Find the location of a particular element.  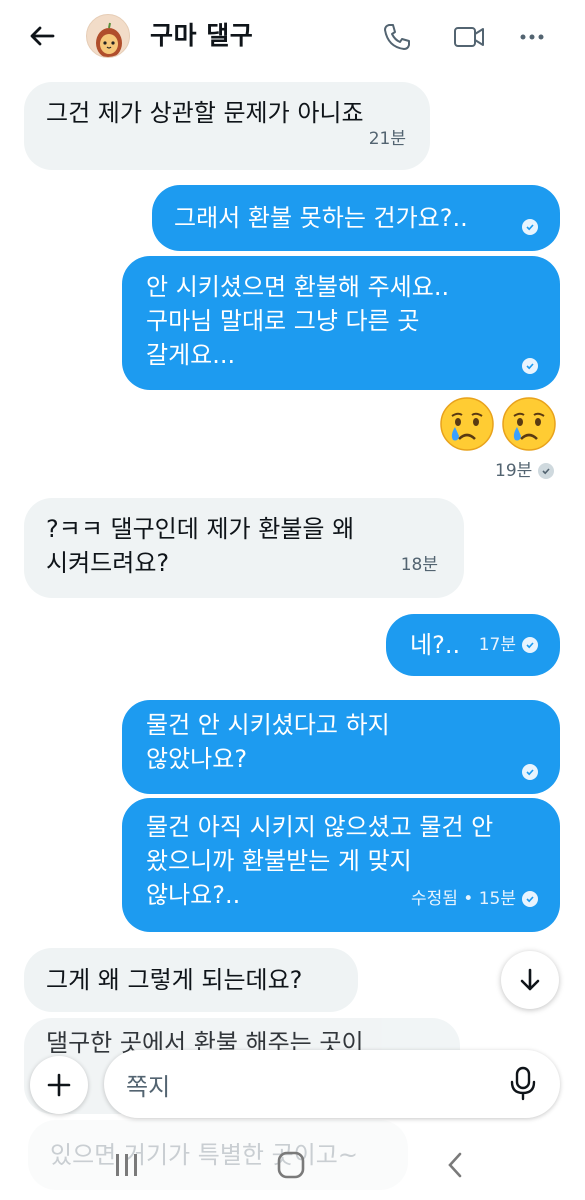

message-input-placeholder: 쪽지 is located at coordinates (148, 1087).